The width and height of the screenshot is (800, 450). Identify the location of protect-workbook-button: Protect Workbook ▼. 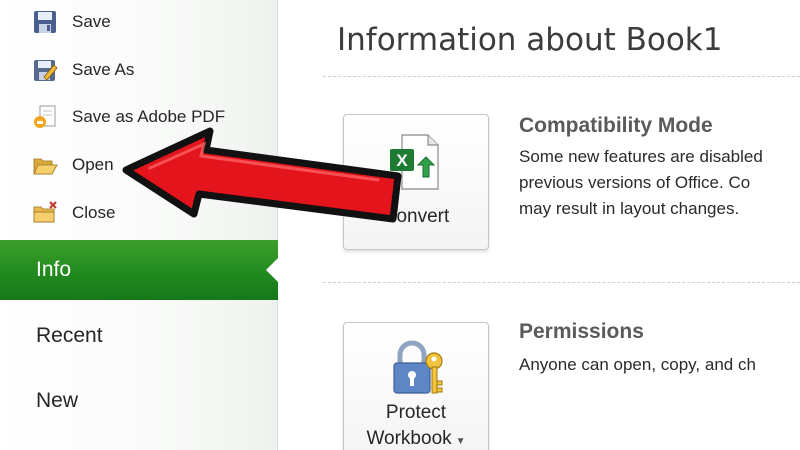
(416, 386).